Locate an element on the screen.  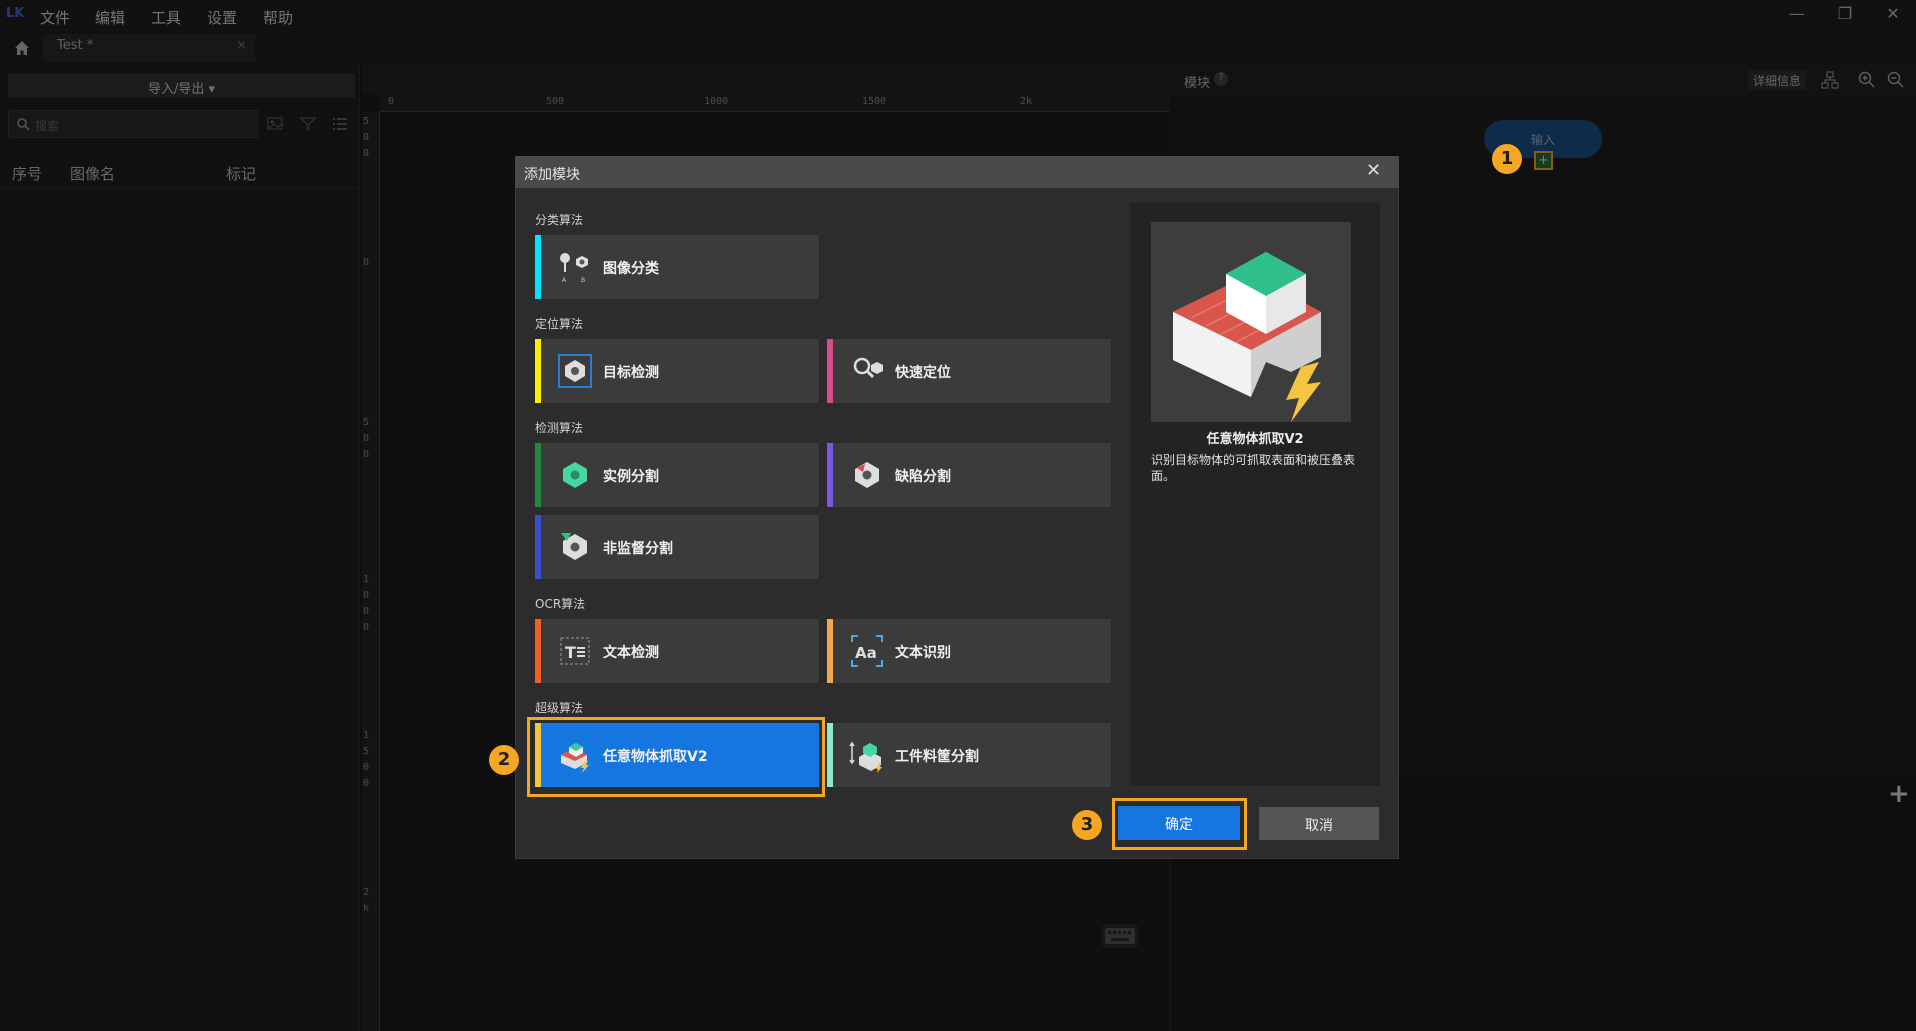
close-icon: ✕ is located at coordinates (1373, 170).